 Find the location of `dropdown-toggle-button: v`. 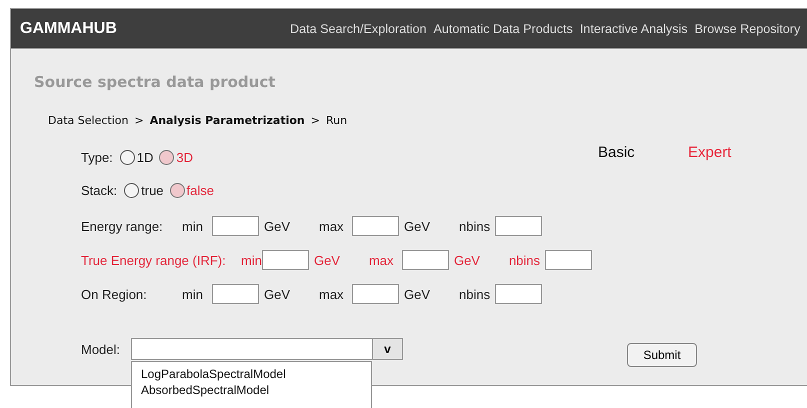

dropdown-toggle-button: v is located at coordinates (388, 349).